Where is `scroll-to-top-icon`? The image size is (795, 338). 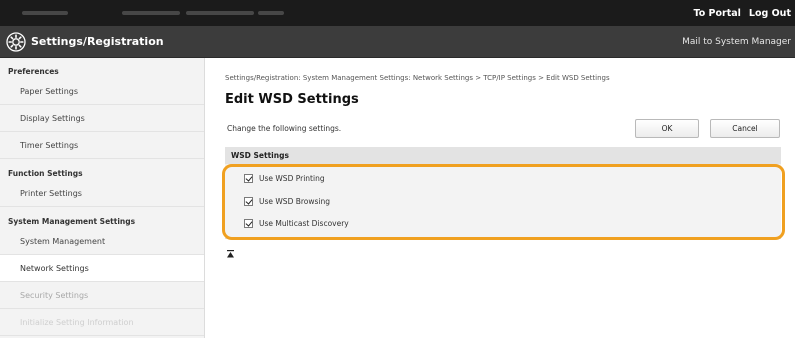
scroll-to-top-icon is located at coordinates (230, 254).